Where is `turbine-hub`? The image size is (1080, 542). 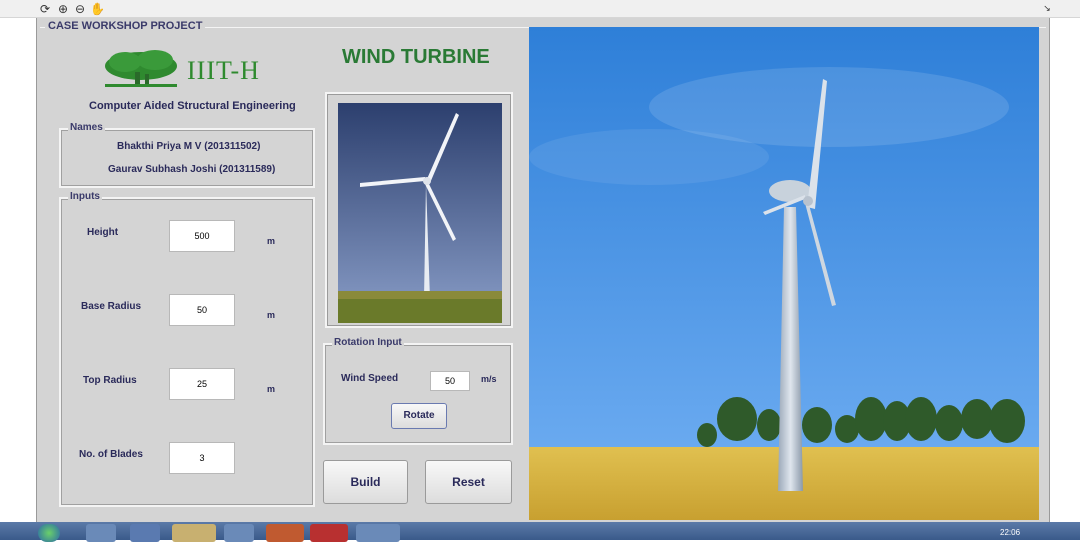 turbine-hub is located at coordinates (808, 201).